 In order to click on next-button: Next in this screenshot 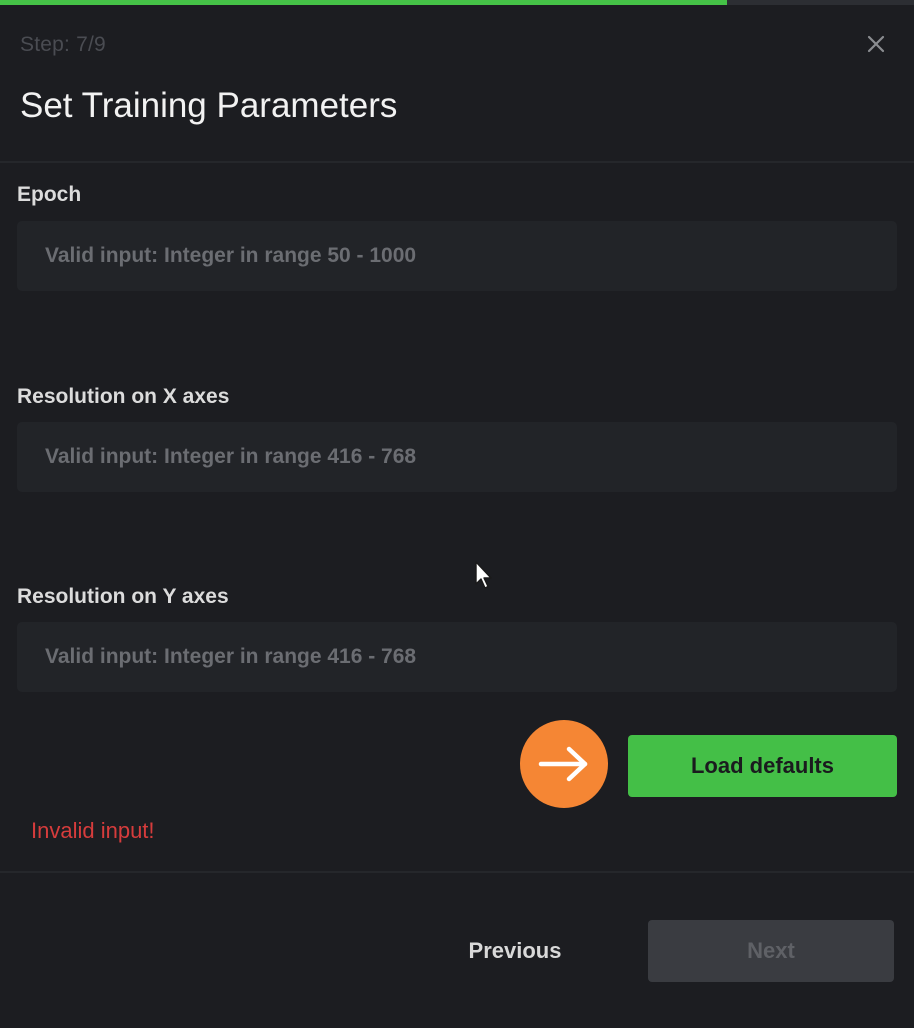, I will do `click(771, 951)`.